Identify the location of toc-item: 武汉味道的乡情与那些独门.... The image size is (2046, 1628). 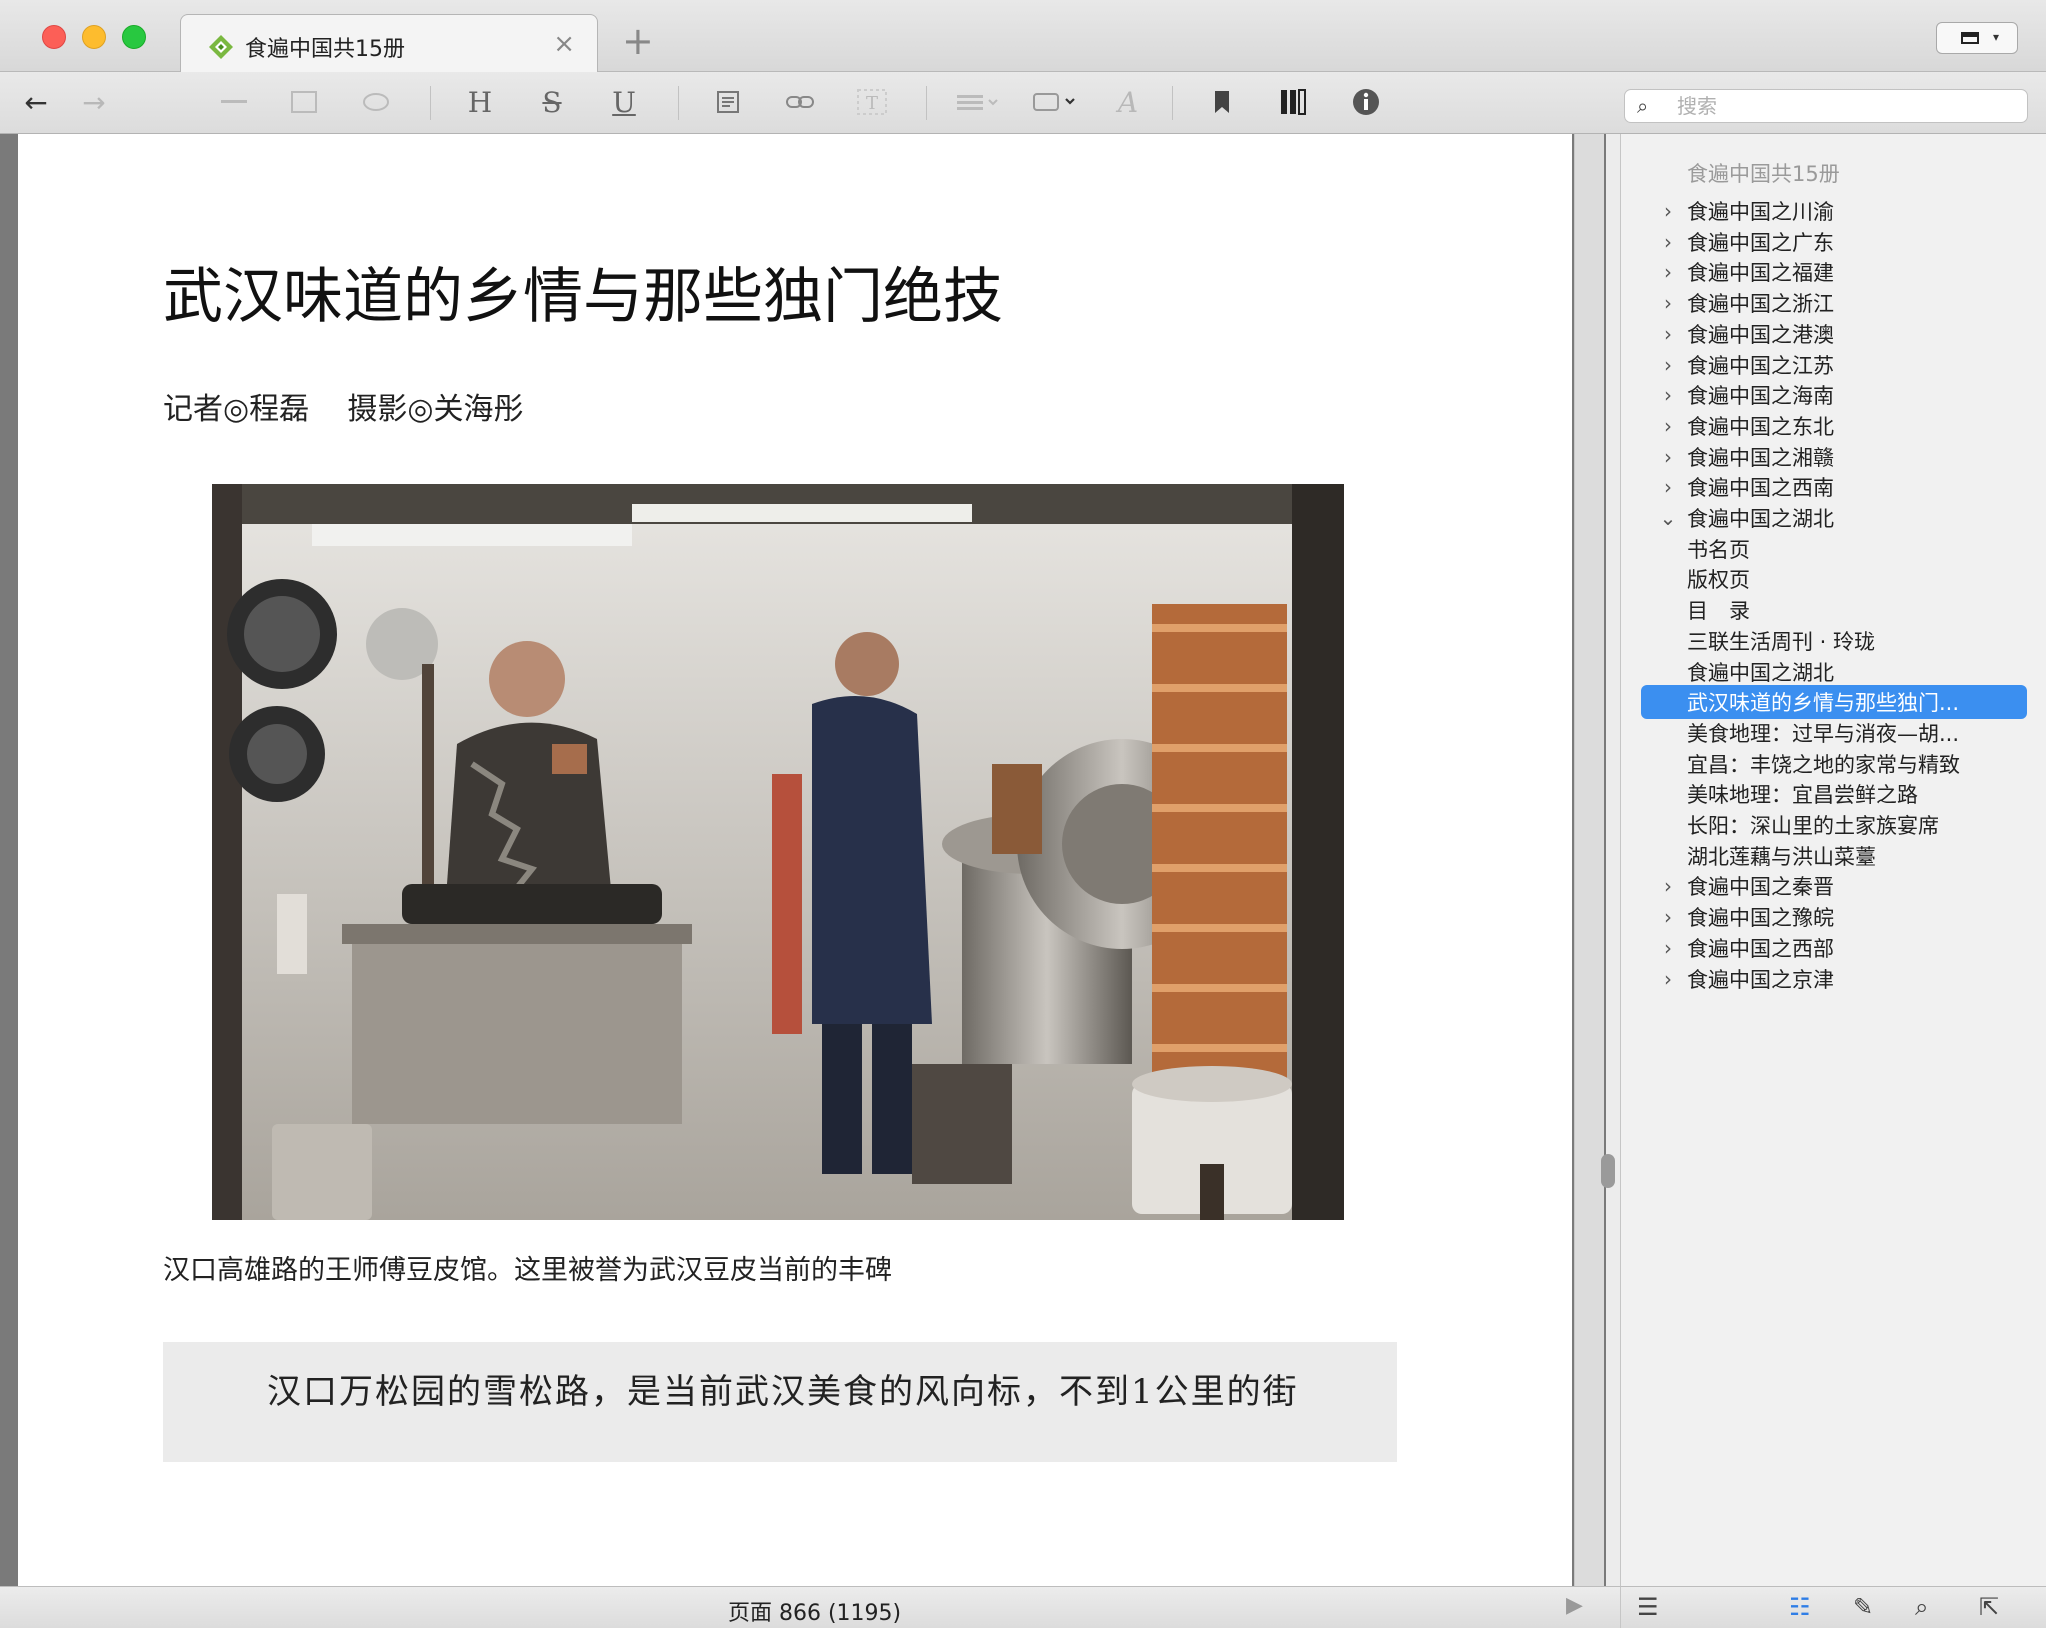
(1834, 702).